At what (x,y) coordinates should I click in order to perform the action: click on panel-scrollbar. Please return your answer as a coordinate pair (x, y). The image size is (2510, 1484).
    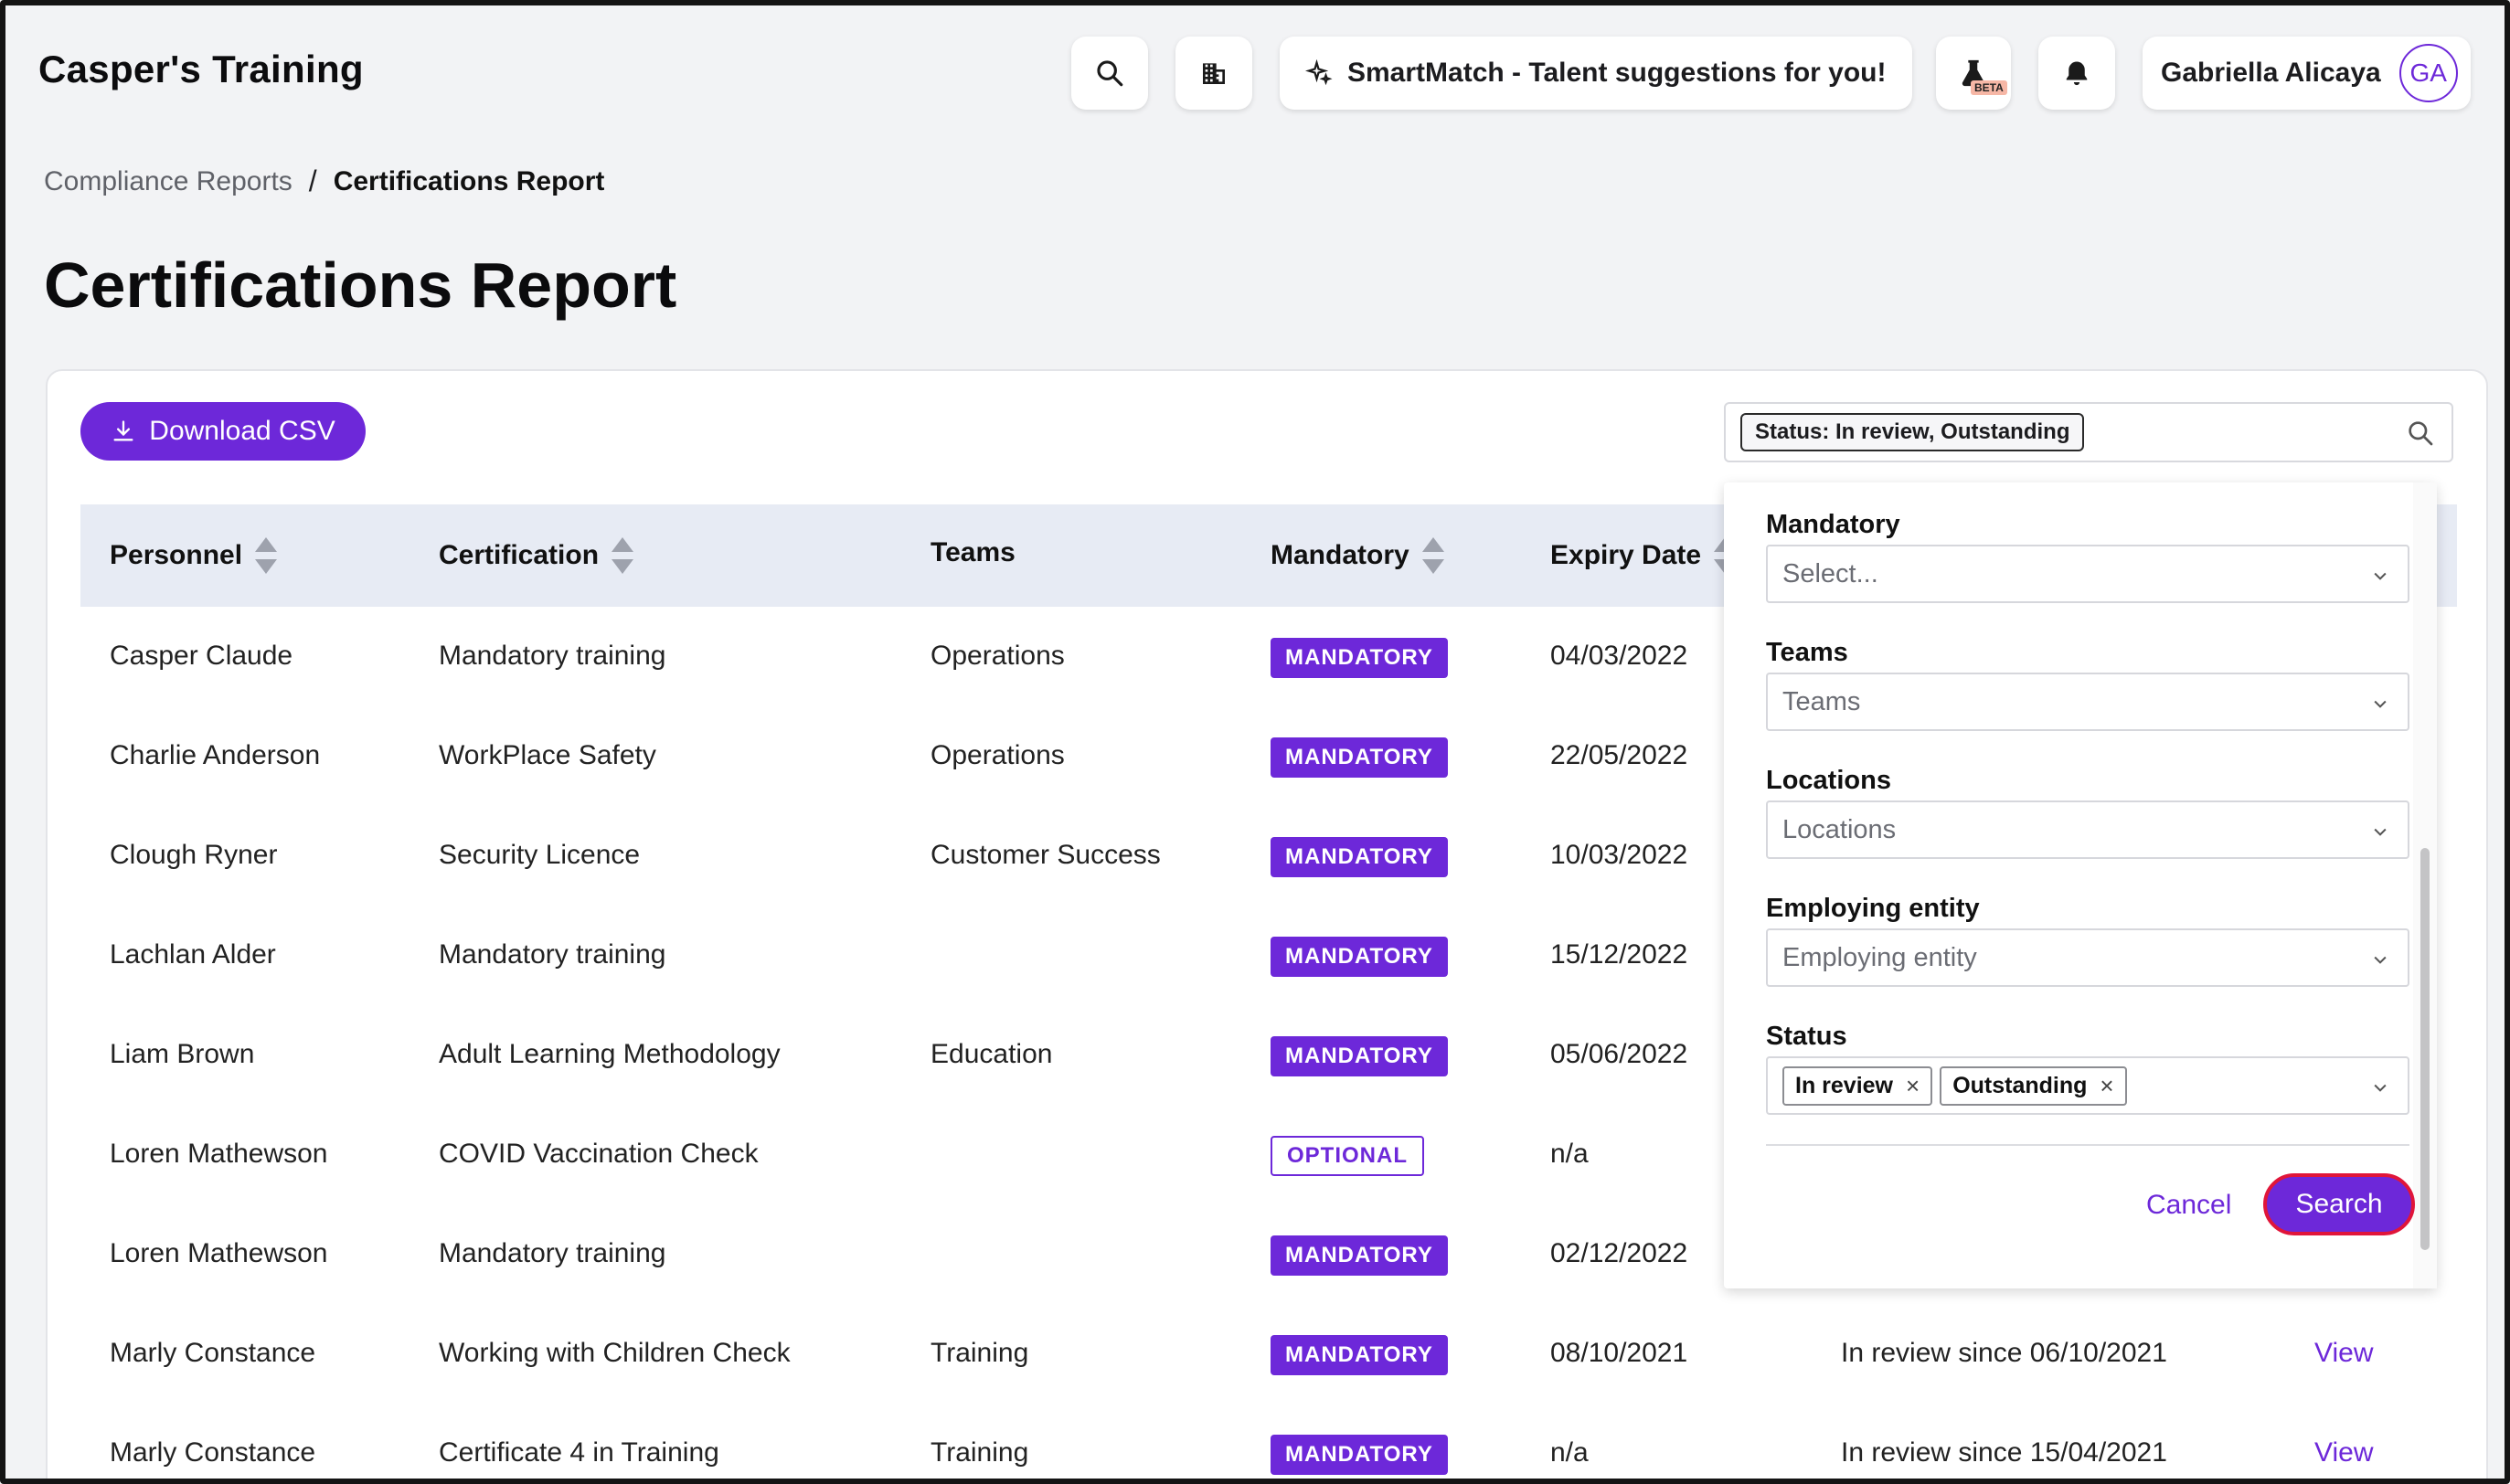
    Looking at the image, I should click on (2425, 885).